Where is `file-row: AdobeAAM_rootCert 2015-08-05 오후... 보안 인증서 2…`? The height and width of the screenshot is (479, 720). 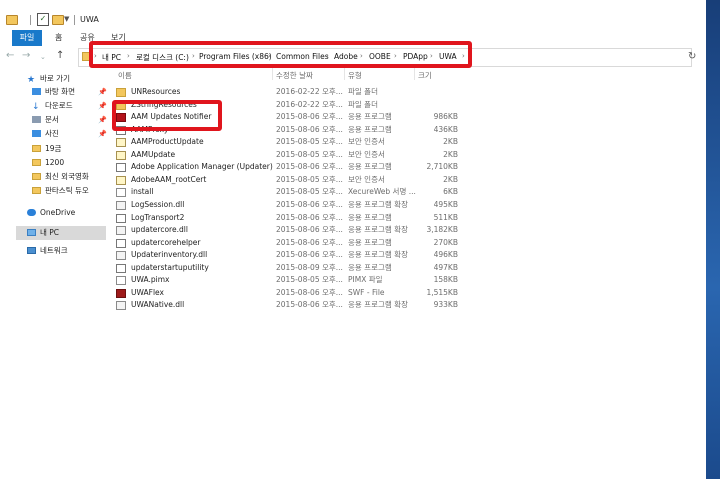
file-row: AdobeAAM_rootCert 2015-08-05 오후... 보안 인증서 2… is located at coordinates (291, 180).